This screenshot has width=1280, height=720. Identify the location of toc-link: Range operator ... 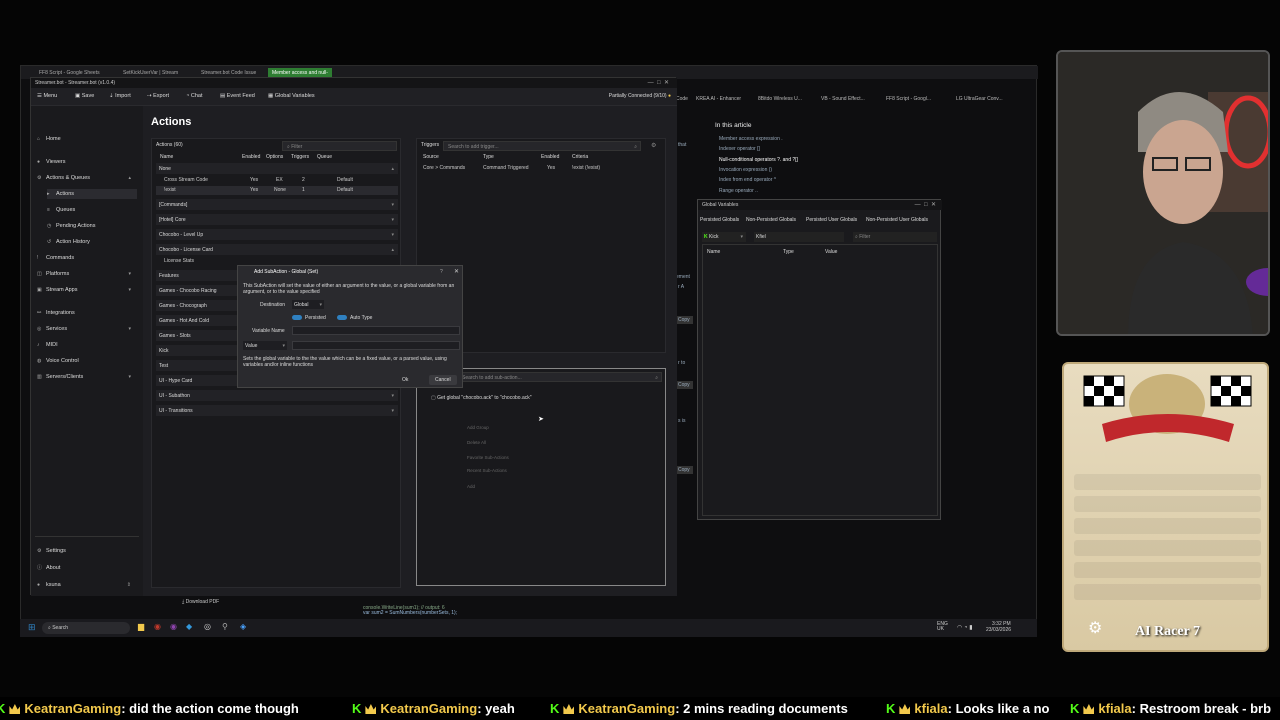
(738, 191).